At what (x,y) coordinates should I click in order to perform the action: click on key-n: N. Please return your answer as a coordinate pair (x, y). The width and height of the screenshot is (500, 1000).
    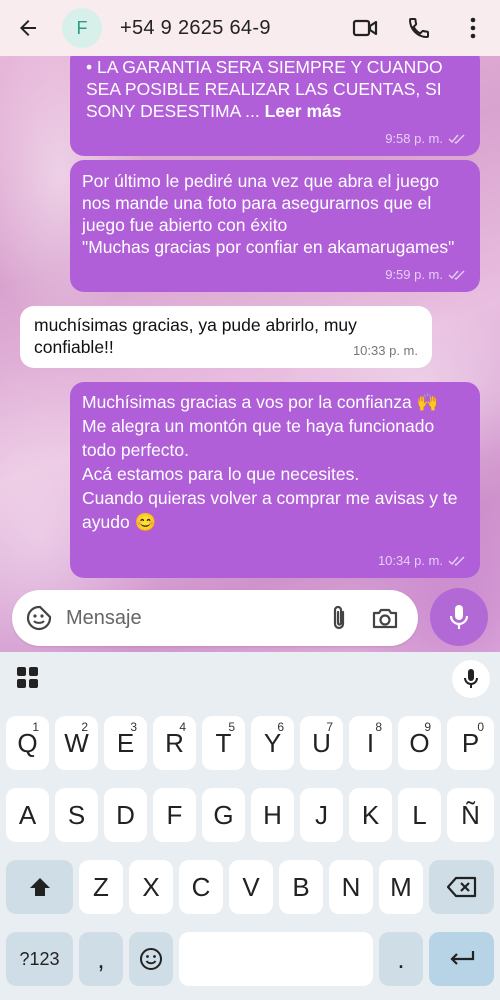
    Looking at the image, I should click on (351, 887).